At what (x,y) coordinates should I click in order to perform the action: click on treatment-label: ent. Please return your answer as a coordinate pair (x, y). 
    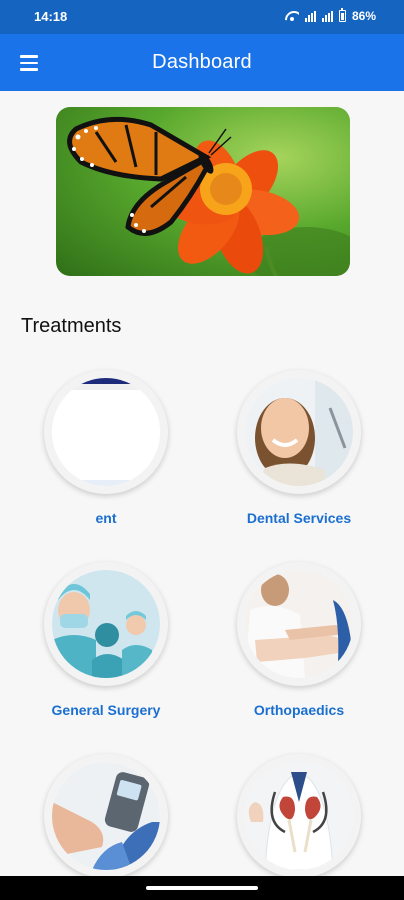
    Looking at the image, I should click on (106, 518).